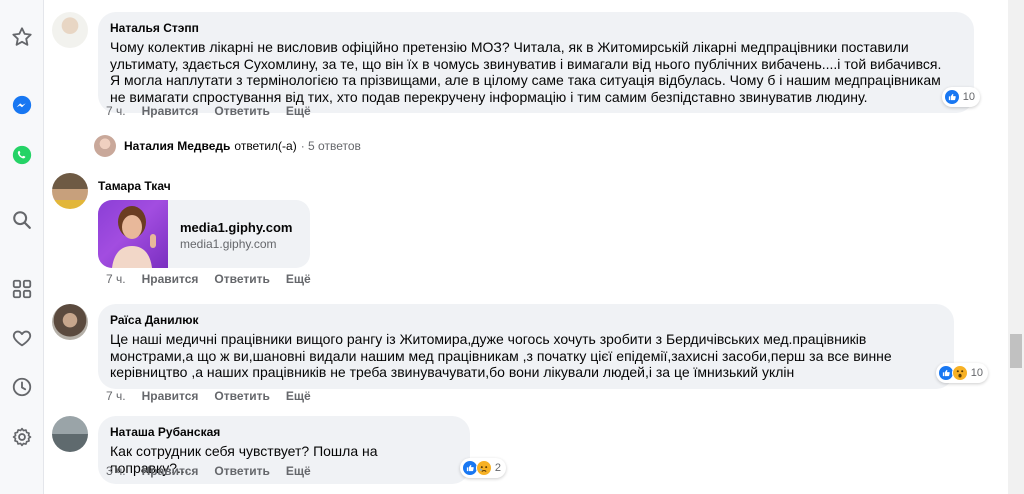  I want to click on reply-author: Наталия Медведь, so click(177, 146).